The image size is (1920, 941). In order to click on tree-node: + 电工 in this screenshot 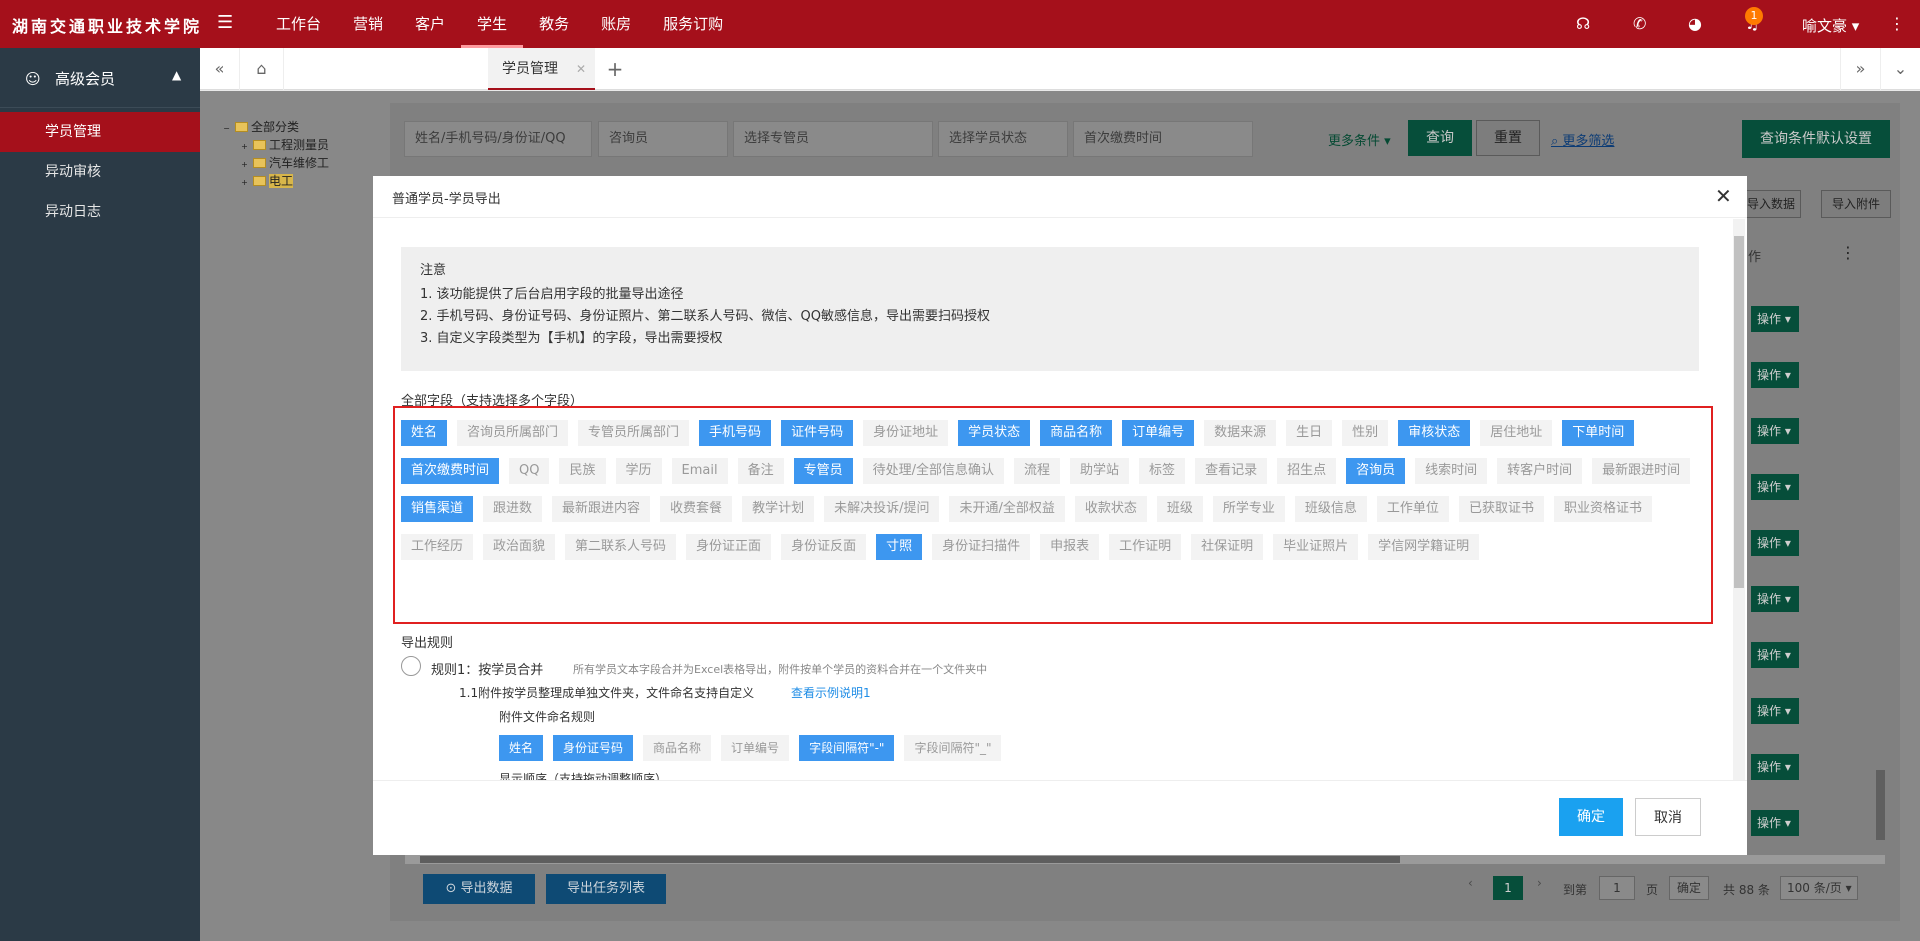, I will do `click(275, 181)`.